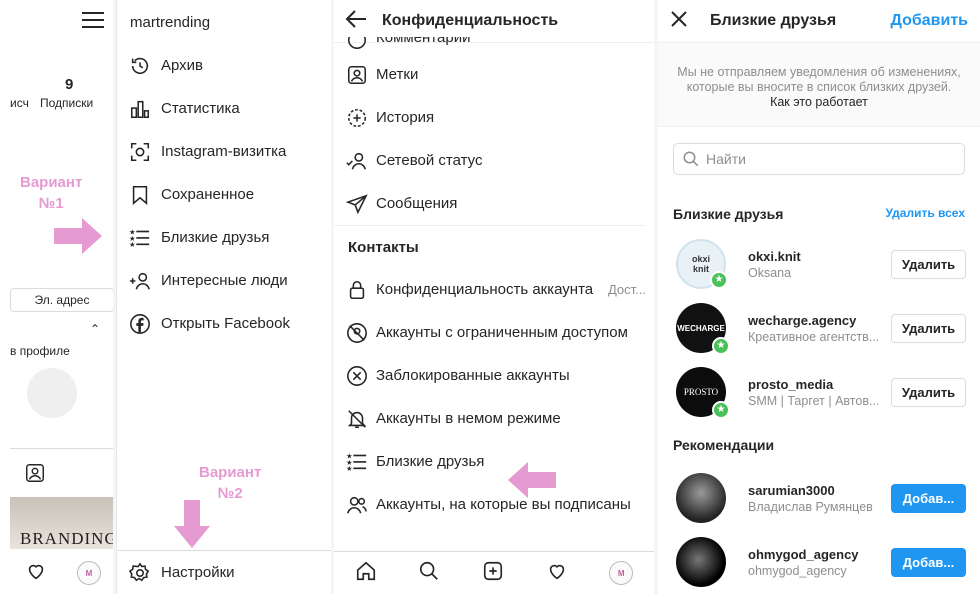 This screenshot has height=594, width=980. Describe the element at coordinates (496, 160) in the screenshot. I see `privacy-item-activity-status: Сетевой статус` at that location.